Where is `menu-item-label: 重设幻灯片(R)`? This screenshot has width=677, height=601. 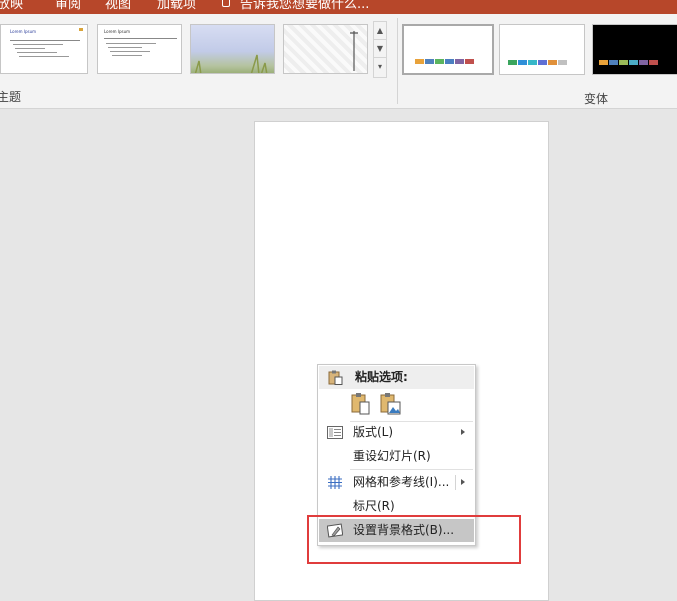
menu-item-label: 重设幻灯片(R) is located at coordinates (392, 456).